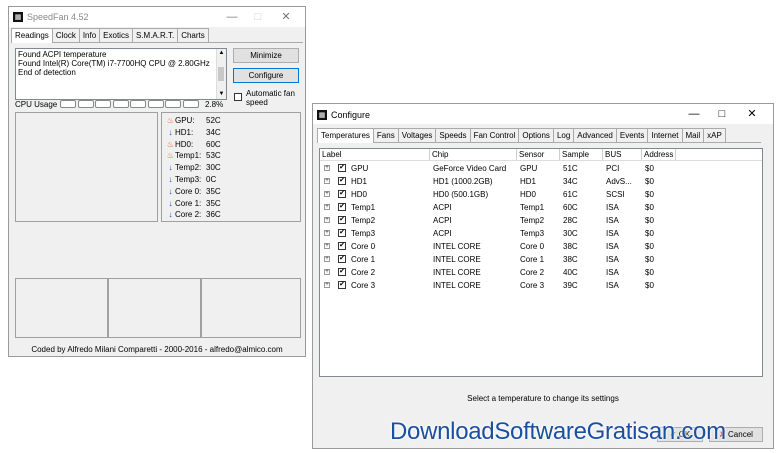 This screenshot has width=780, height=453. What do you see at coordinates (532, 233) in the screenshot?
I see `cell-sensor: Temp3` at bounding box center [532, 233].